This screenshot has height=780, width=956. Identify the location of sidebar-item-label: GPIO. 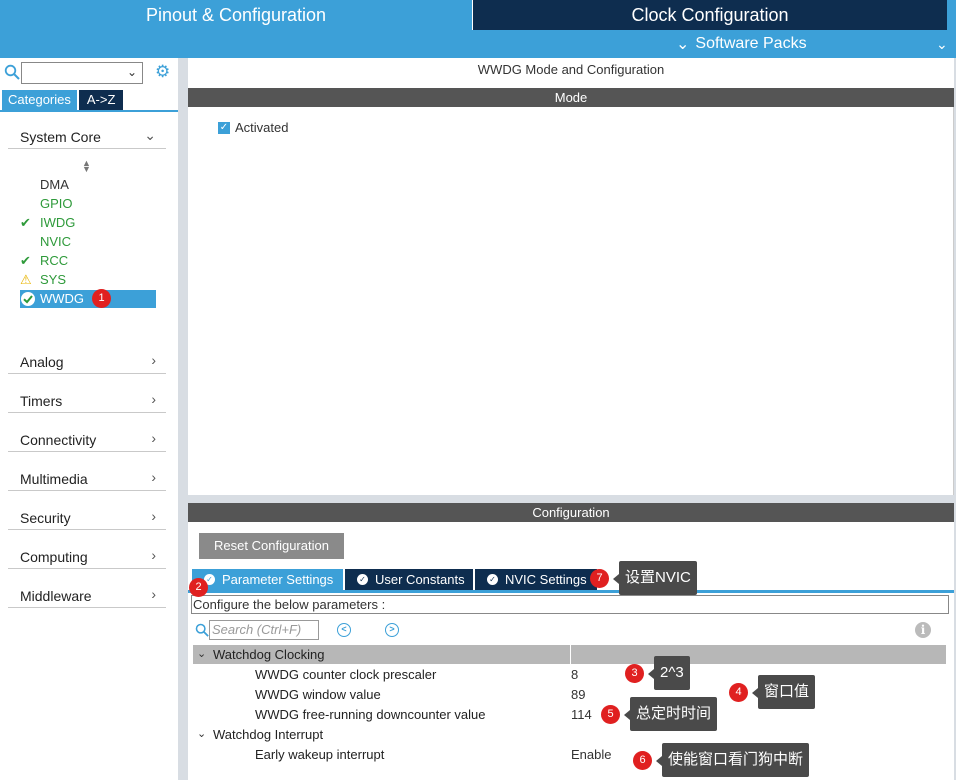
(56, 203).